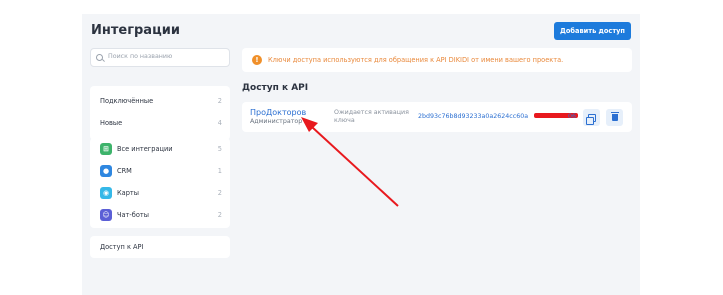  I want to click on annotation-arrow, so click(350, 162).